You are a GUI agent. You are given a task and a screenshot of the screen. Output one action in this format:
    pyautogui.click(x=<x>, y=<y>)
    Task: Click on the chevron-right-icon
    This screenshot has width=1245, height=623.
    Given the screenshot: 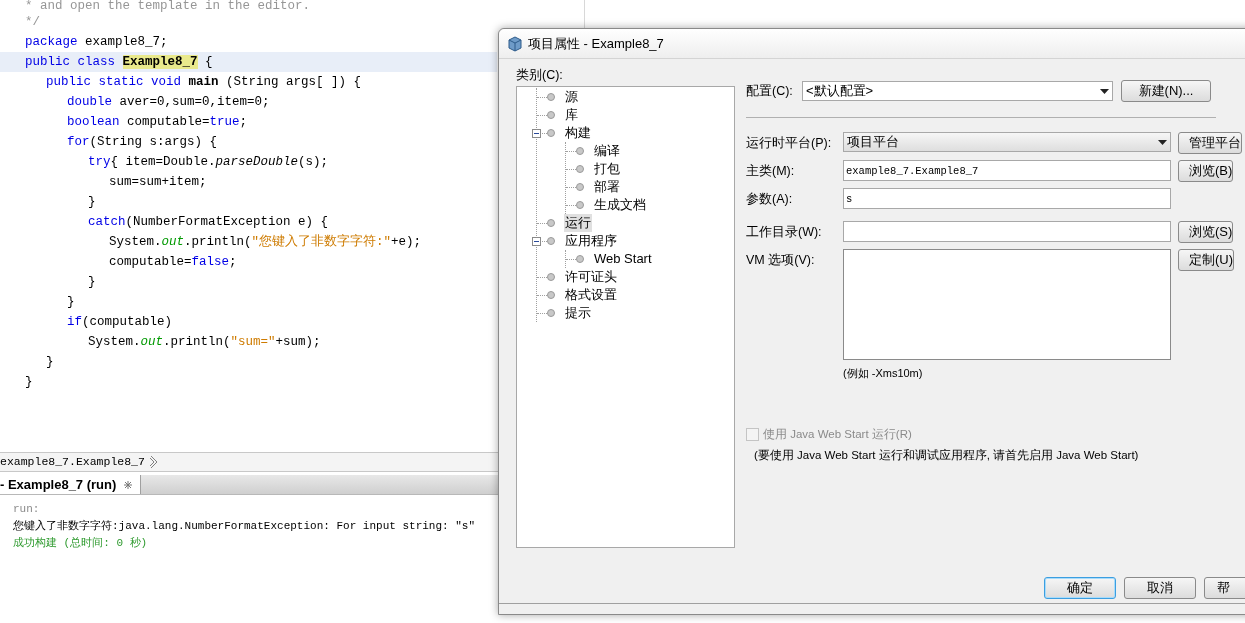 What is the action you would take?
    pyautogui.click(x=153, y=462)
    